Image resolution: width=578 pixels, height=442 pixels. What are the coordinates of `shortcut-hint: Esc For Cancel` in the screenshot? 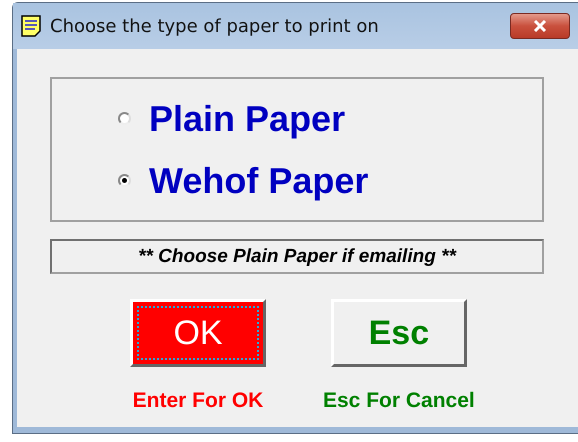 It's located at (399, 401).